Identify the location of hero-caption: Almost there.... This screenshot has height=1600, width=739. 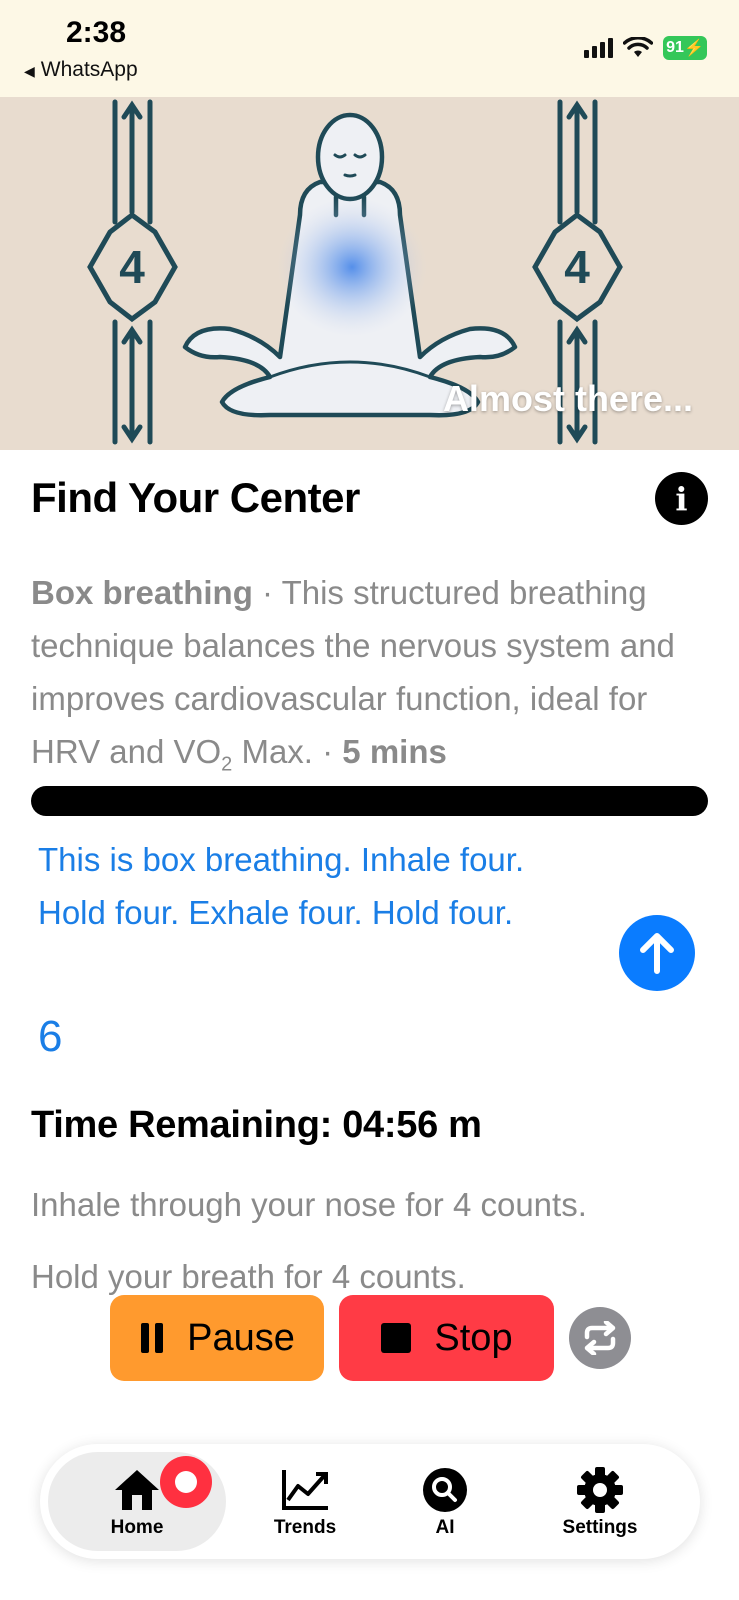
(567, 398).